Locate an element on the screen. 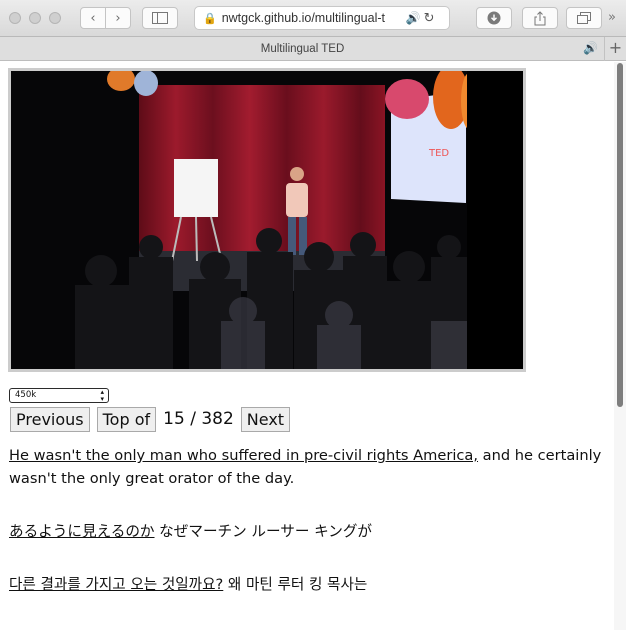 The image size is (626, 630). subtitle-japanese: あるように見えるのか なぜマーチン ルーサー キングが is located at coordinates (309, 531).